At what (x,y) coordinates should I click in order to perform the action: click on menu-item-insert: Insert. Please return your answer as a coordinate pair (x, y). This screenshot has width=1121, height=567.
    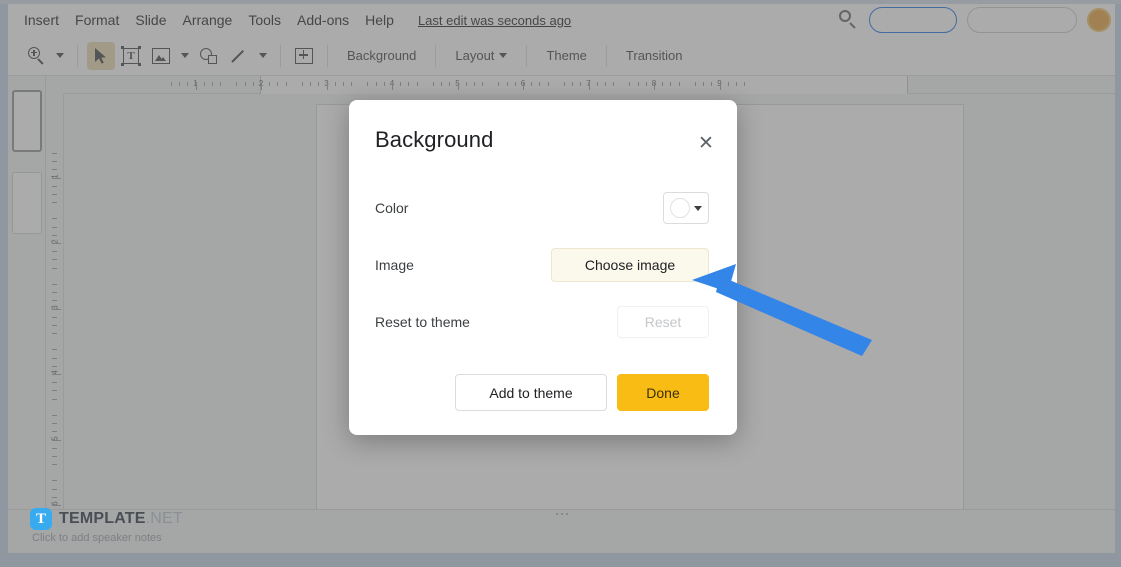
    Looking at the image, I should click on (41, 20).